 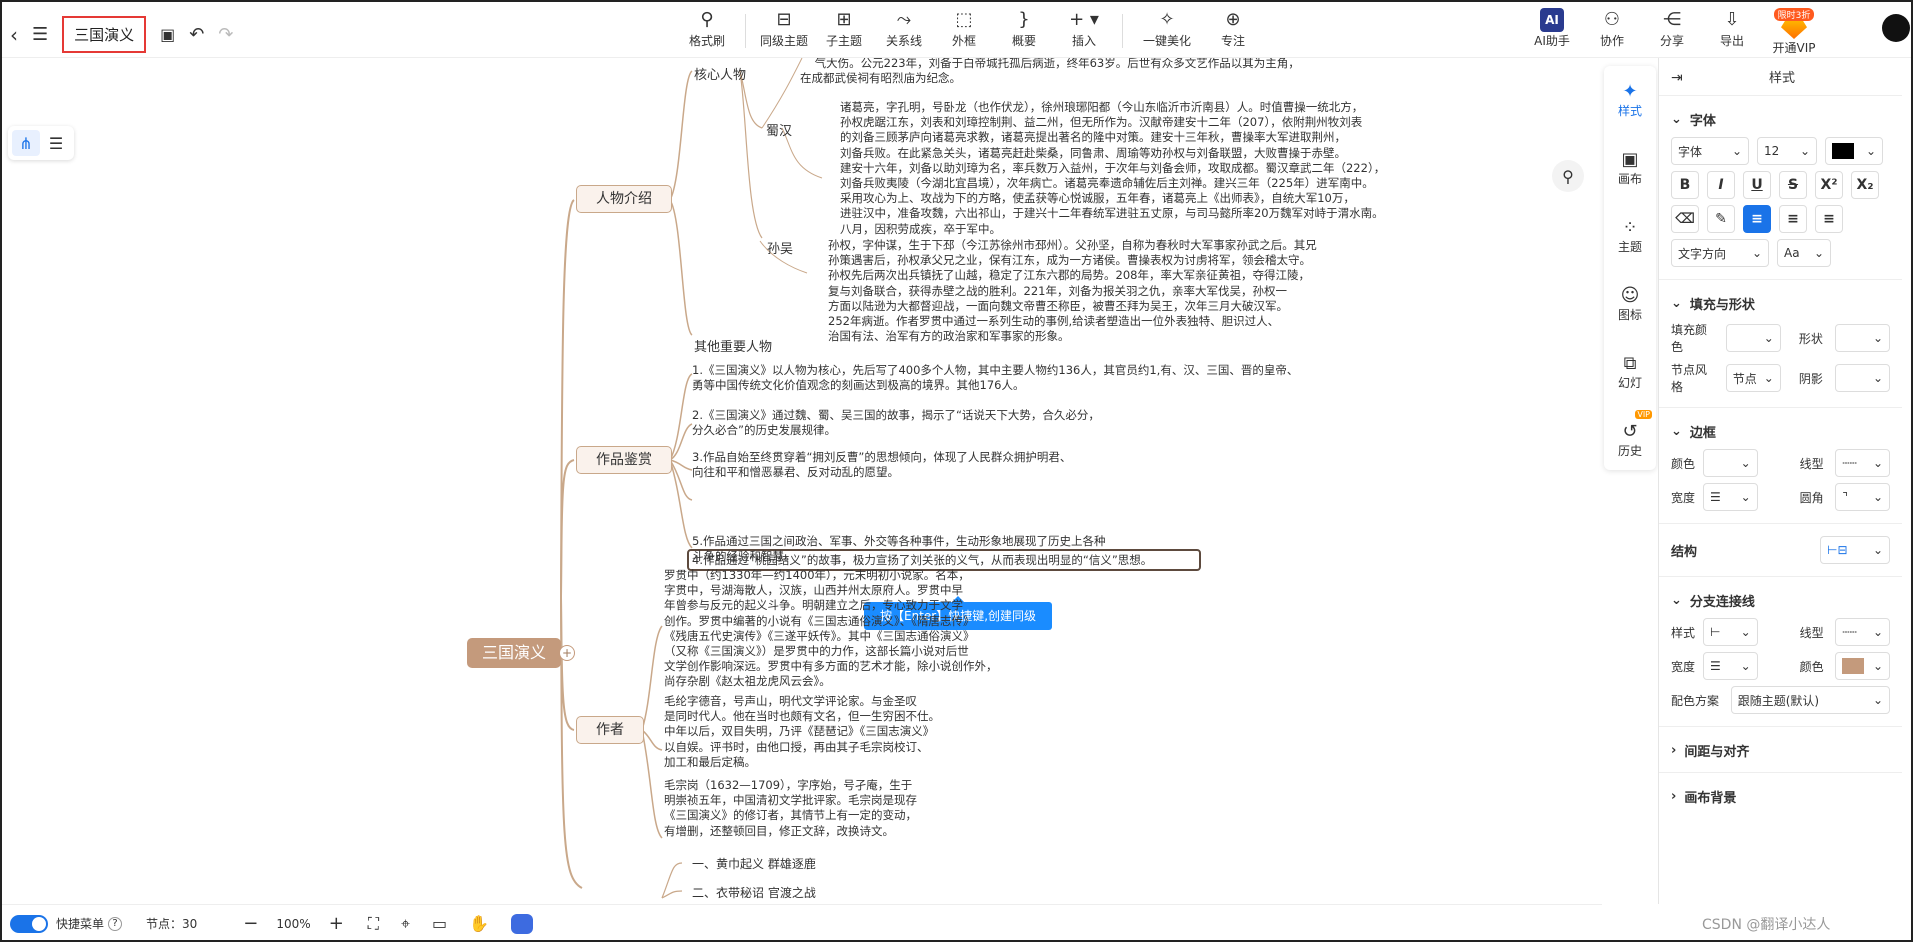 What do you see at coordinates (196, 34) in the screenshot?
I see `undo-icon: ↶` at bounding box center [196, 34].